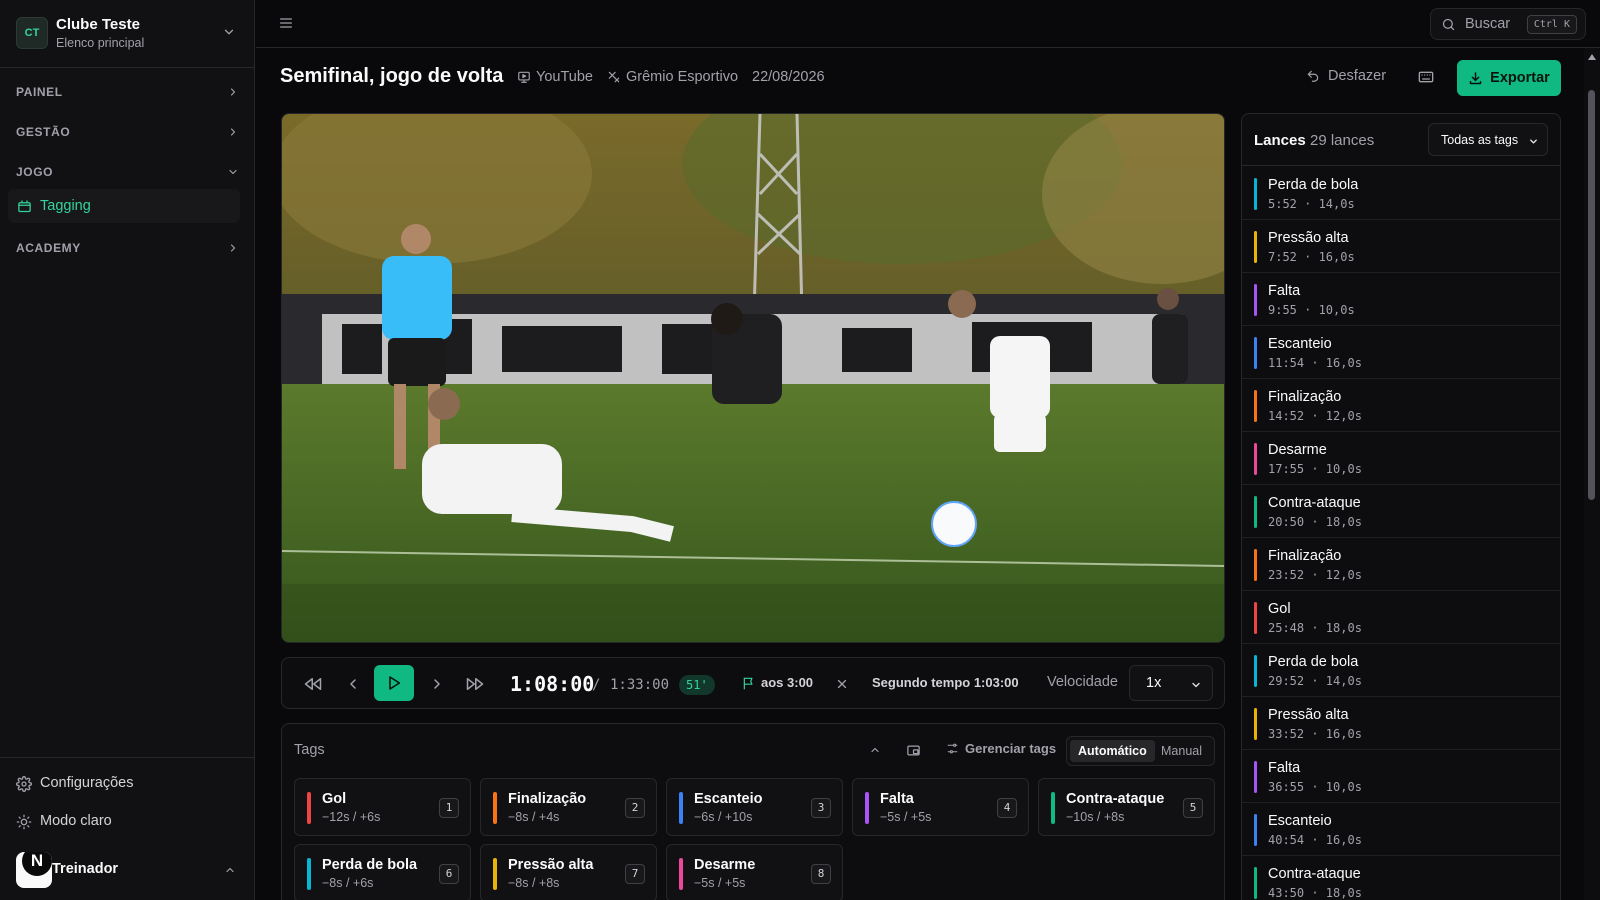 The width and height of the screenshot is (1600, 900). Describe the element at coordinates (126, 248) in the screenshot. I see `nav-section-academy: ACADEMY` at that location.